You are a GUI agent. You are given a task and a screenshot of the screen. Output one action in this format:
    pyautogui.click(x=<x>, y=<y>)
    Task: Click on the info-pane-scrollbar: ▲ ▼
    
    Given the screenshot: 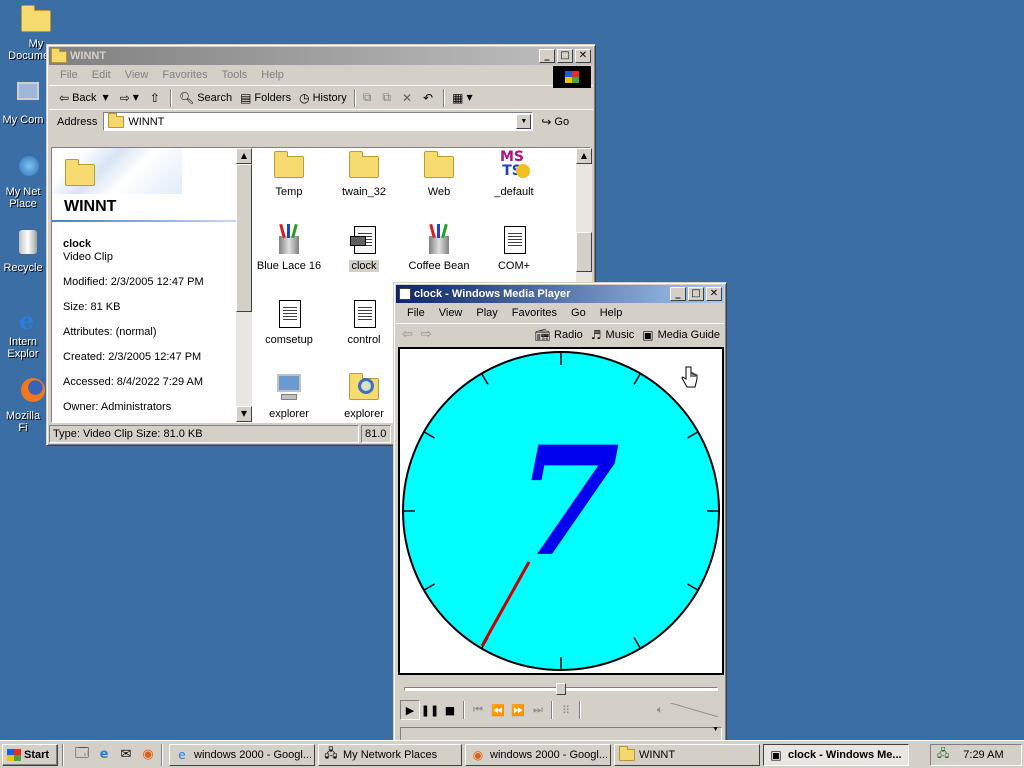 What is the action you would take?
    pyautogui.click(x=244, y=285)
    